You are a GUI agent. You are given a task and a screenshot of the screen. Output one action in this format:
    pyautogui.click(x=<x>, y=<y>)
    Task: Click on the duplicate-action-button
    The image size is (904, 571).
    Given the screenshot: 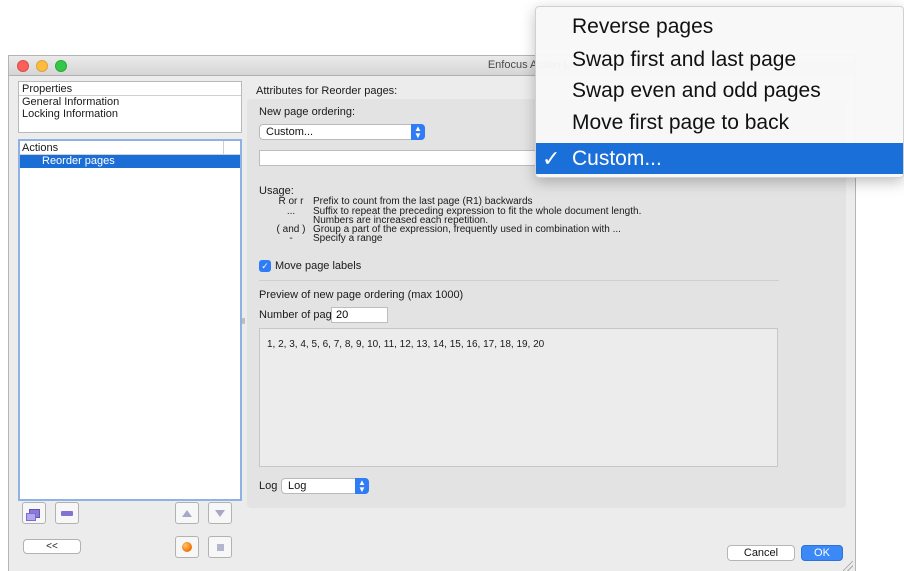 What is the action you would take?
    pyautogui.click(x=34, y=513)
    